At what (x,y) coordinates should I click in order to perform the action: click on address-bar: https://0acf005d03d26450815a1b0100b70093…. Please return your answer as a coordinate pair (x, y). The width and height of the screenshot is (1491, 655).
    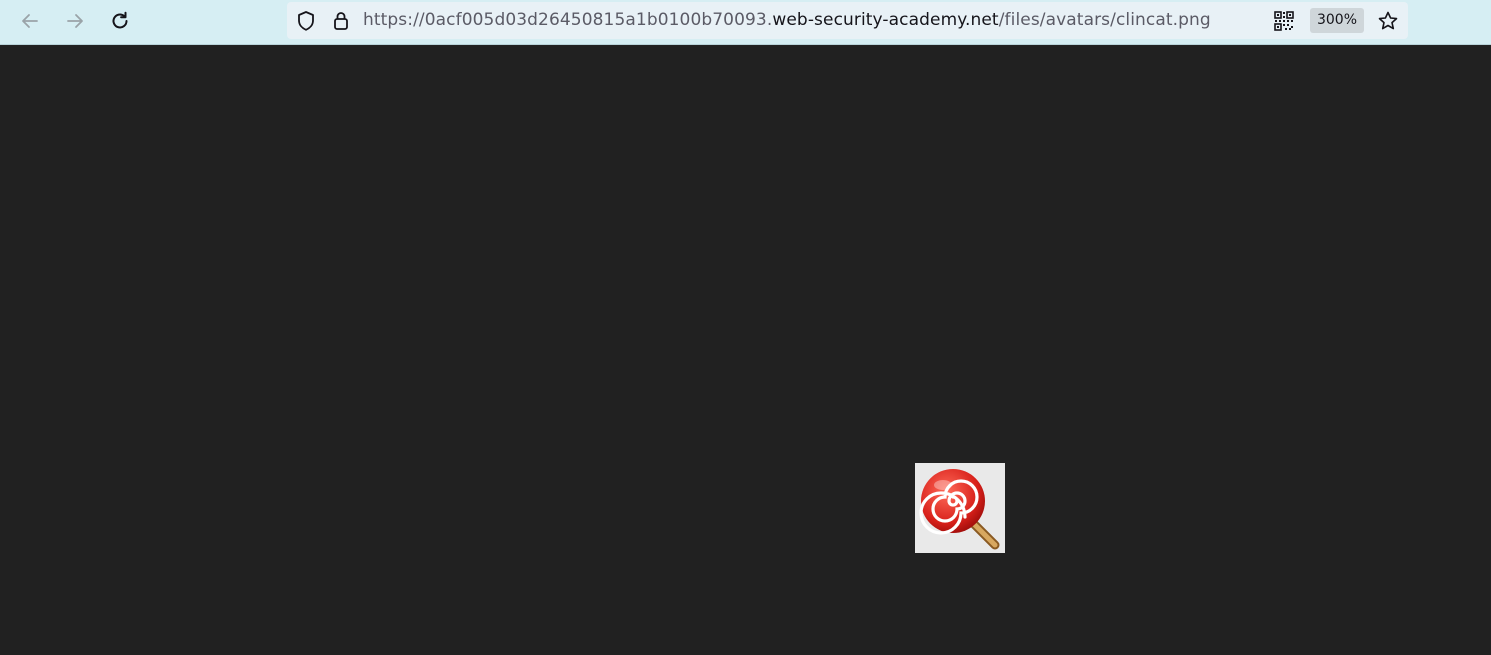
    Looking at the image, I should click on (847, 20).